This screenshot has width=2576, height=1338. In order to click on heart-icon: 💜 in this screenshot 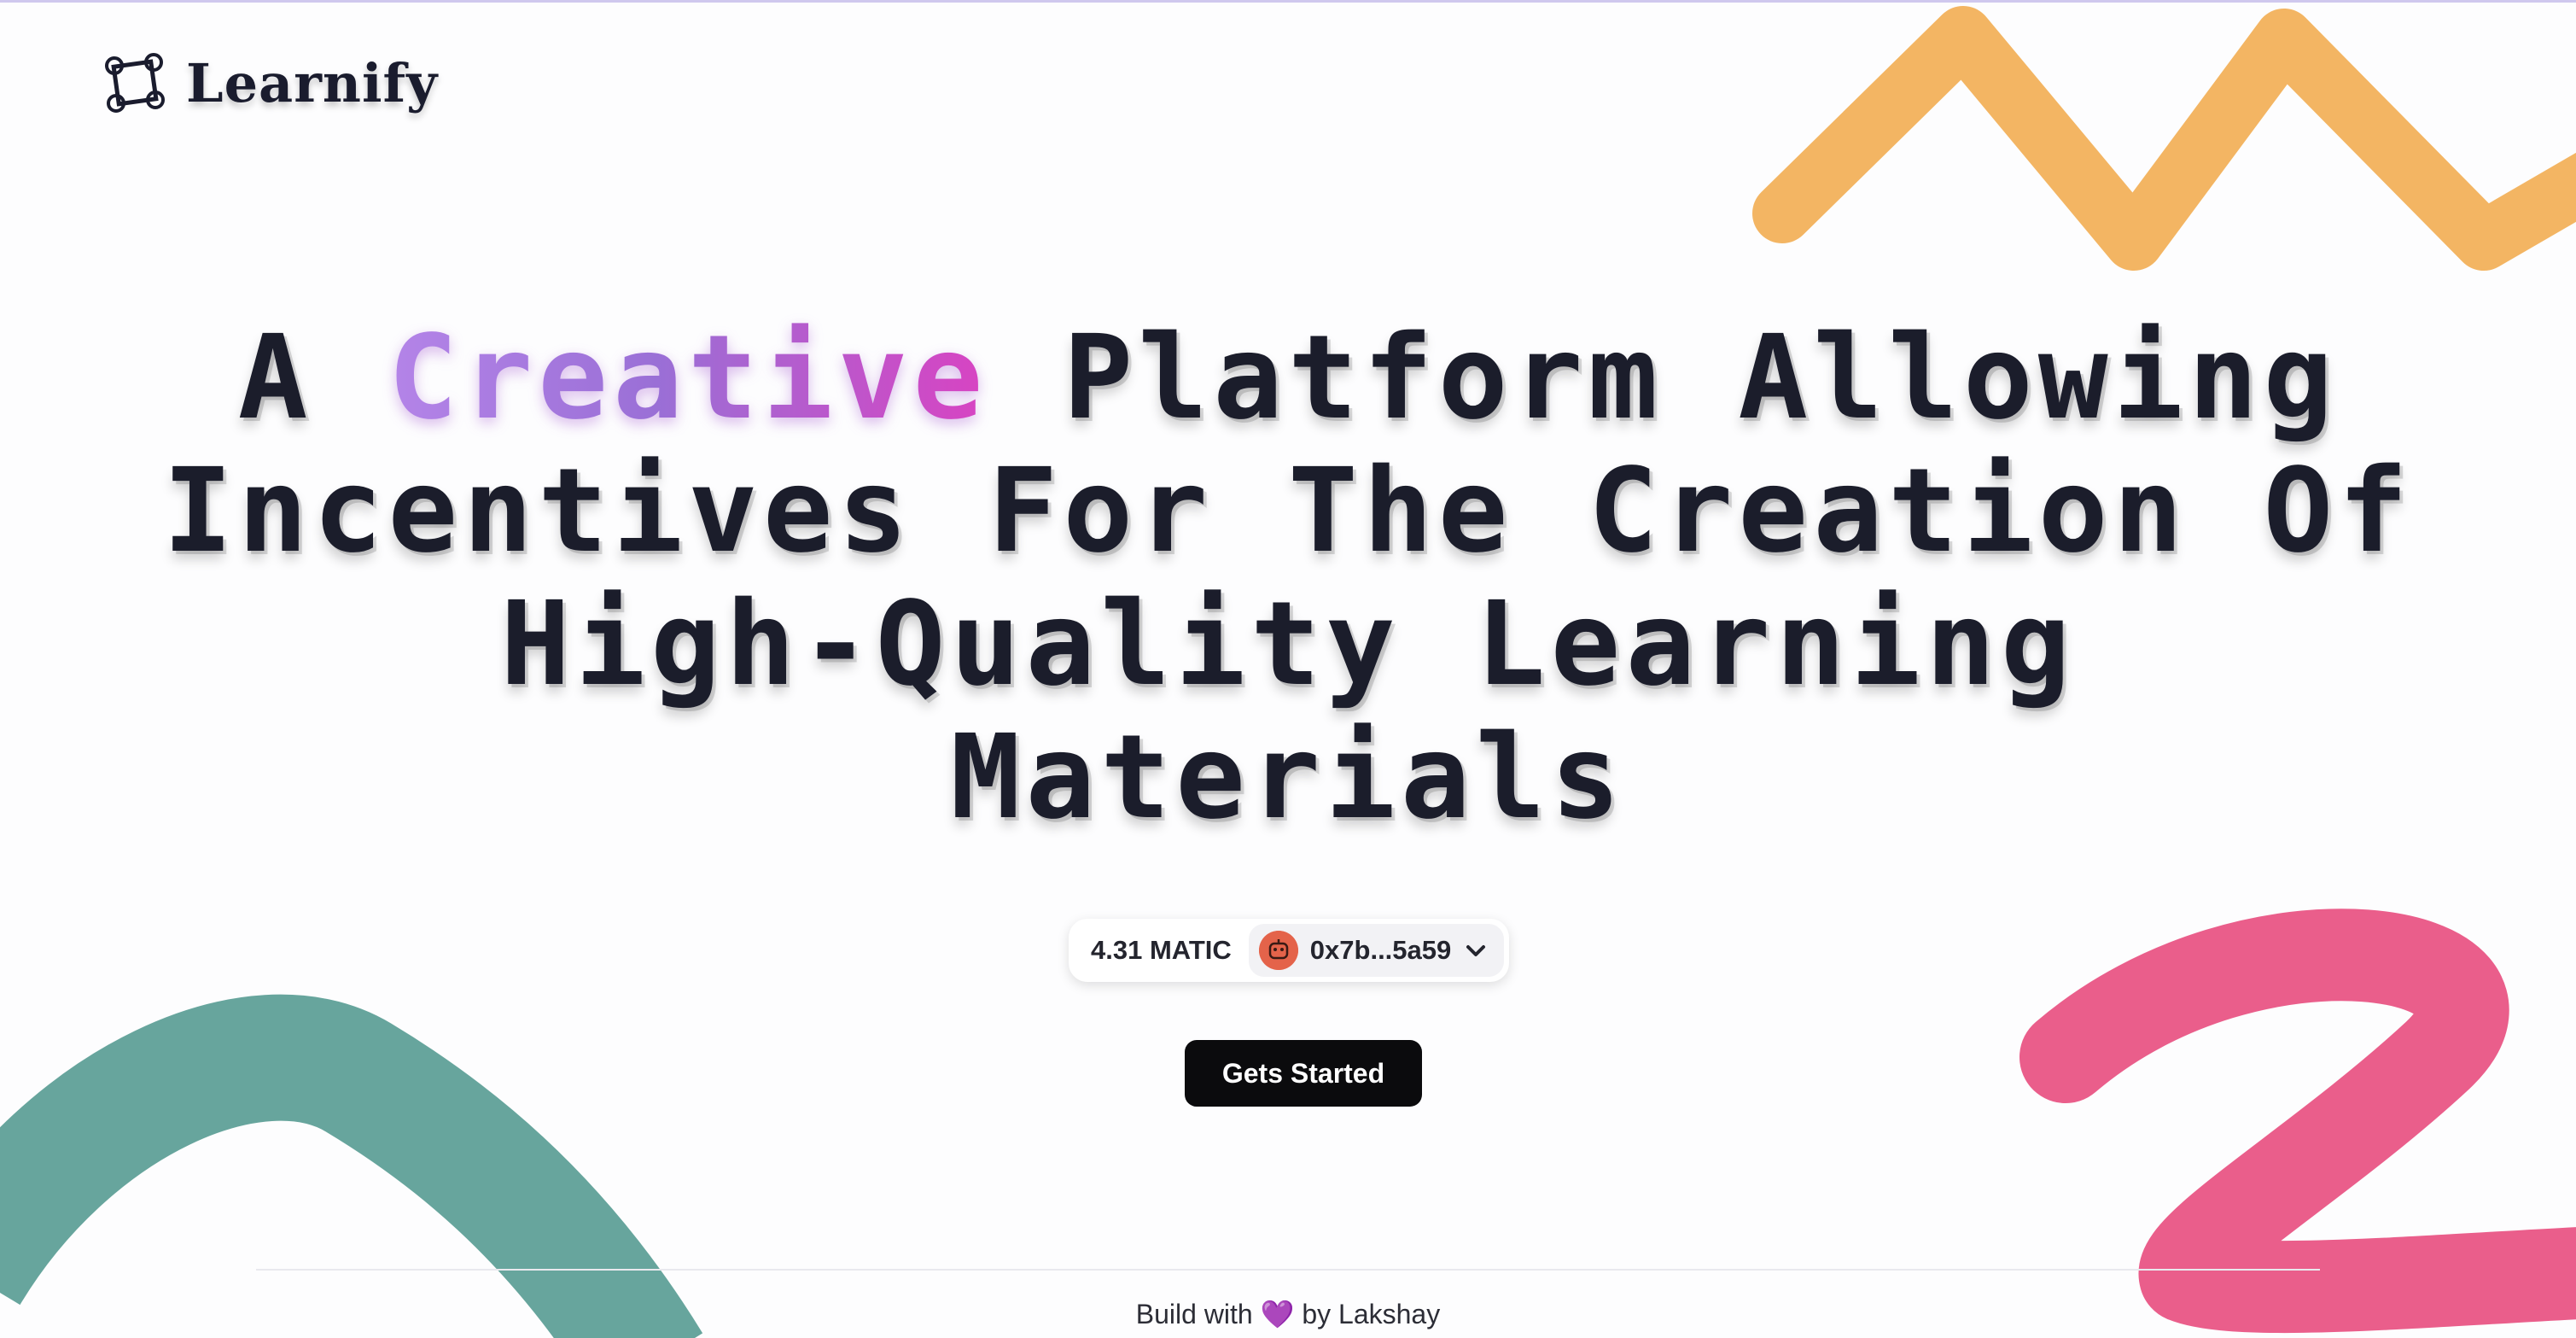, I will do `click(1277, 1314)`.